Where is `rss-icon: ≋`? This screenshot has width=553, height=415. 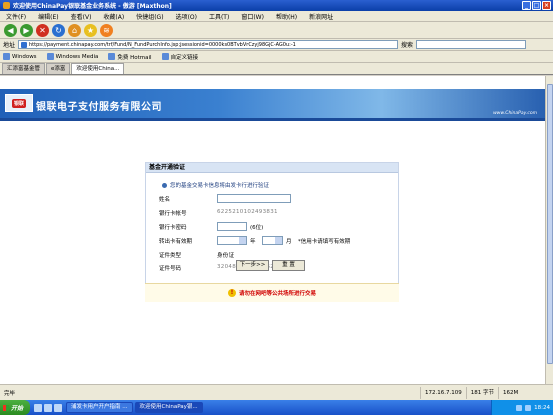
rss-icon: ≋ is located at coordinates (106, 30).